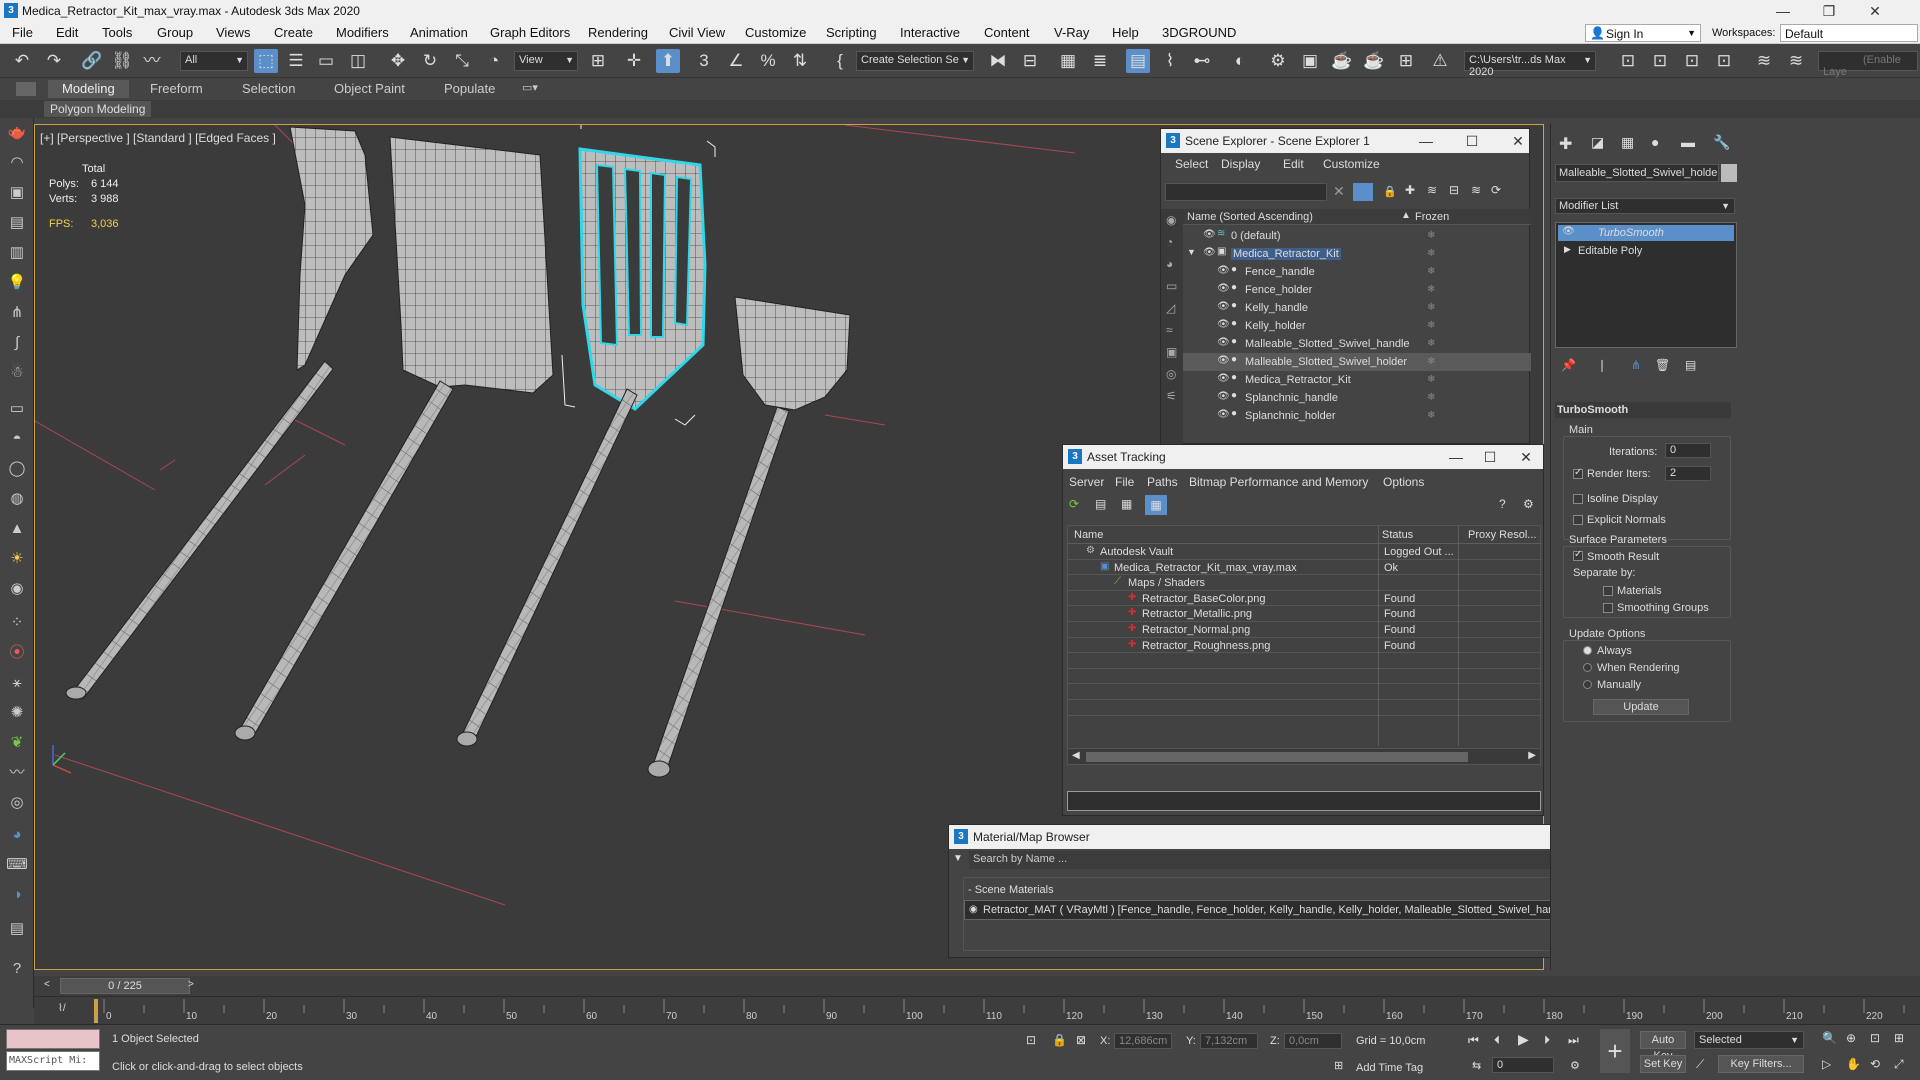  What do you see at coordinates (358, 61) in the screenshot?
I see `window-crossing-icon: ◫` at bounding box center [358, 61].